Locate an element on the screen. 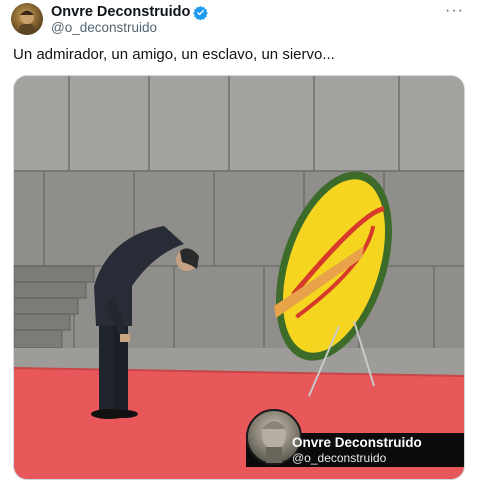 This screenshot has width=478, height=482. author-handle: @o_deconstruido is located at coordinates (104, 27).